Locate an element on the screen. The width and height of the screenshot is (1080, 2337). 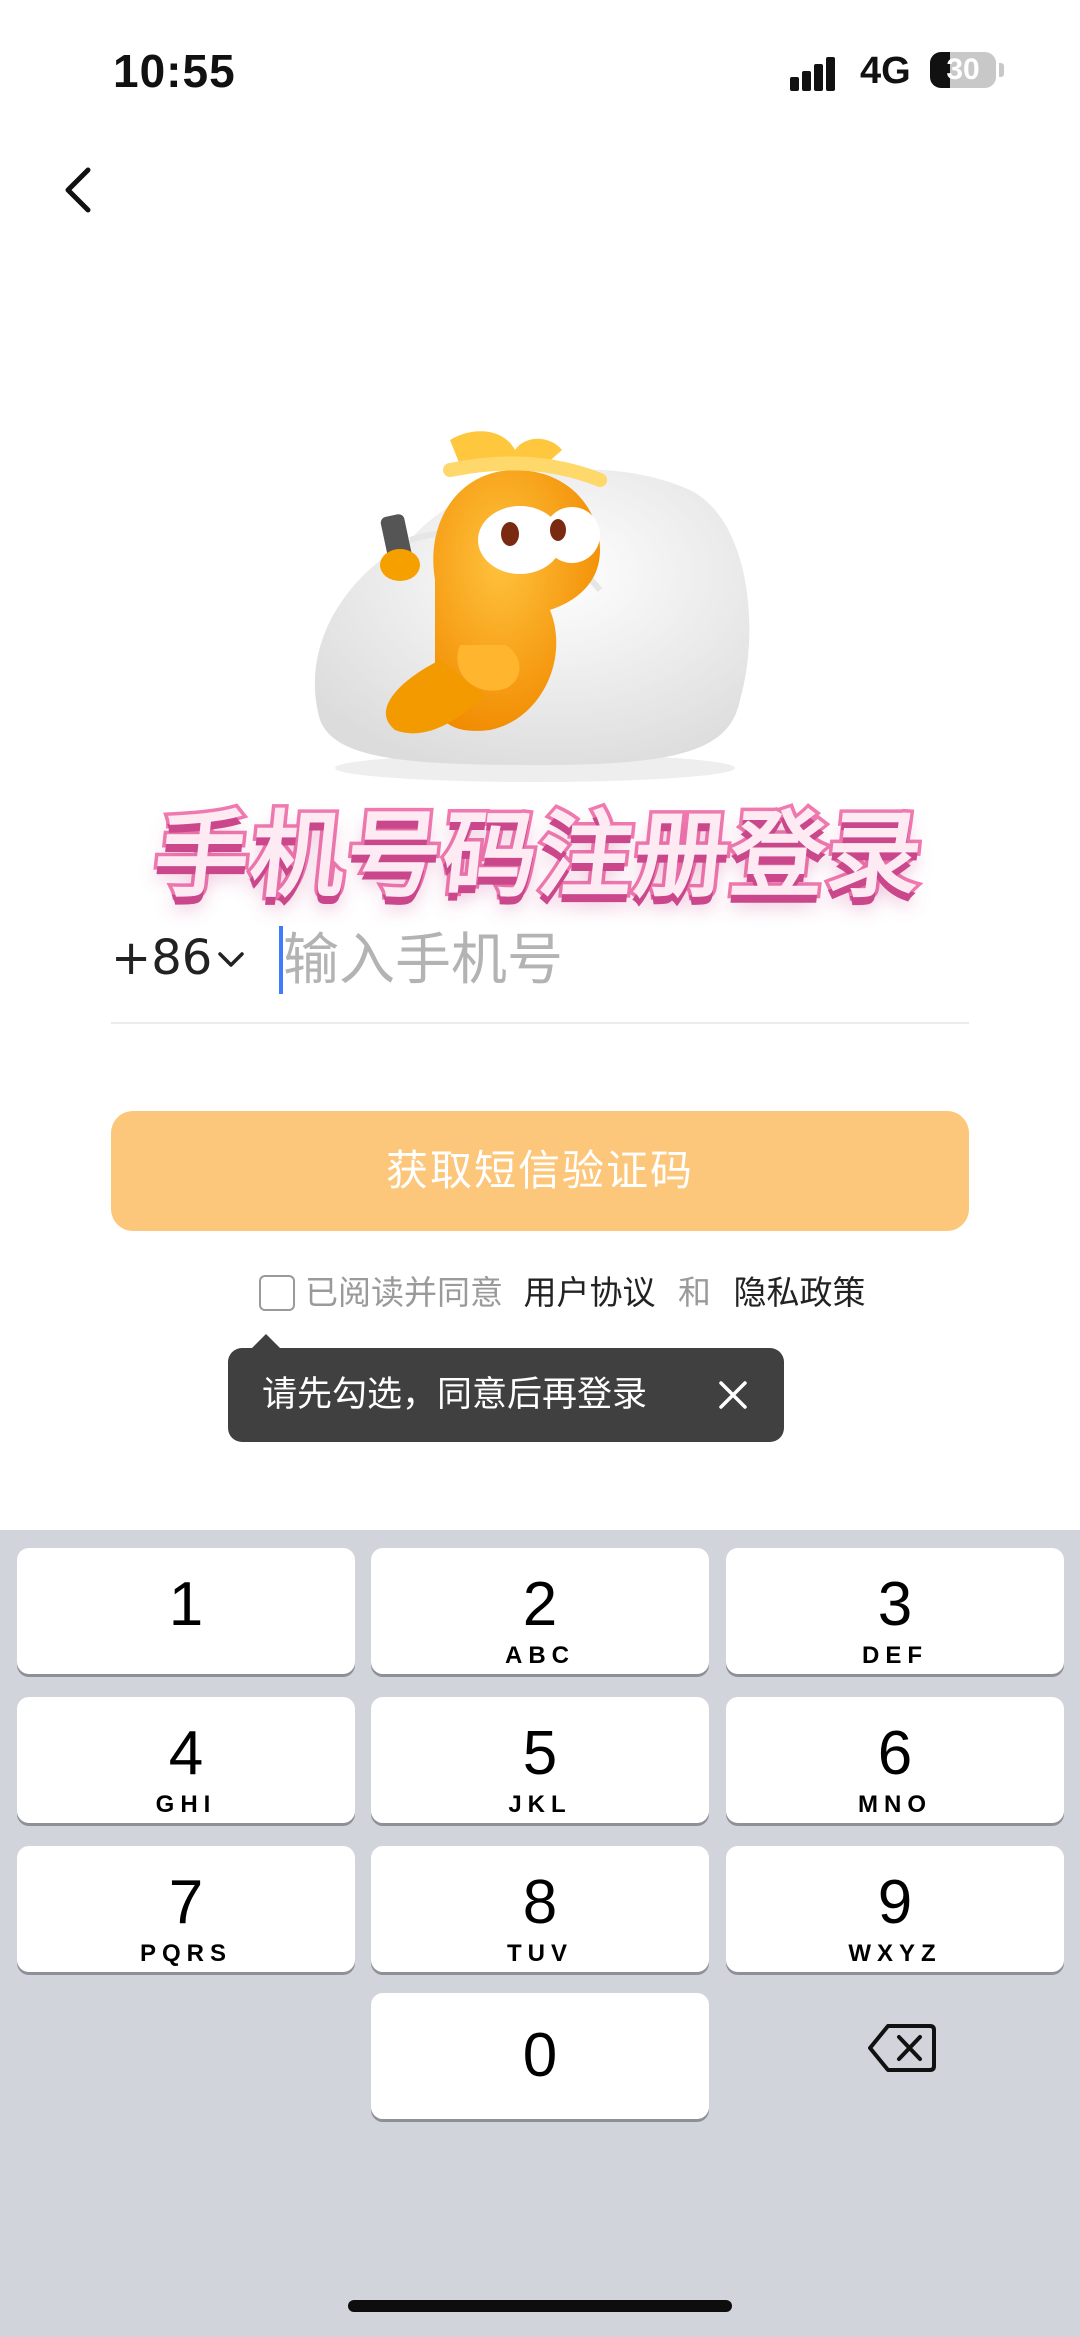
key-digit: 1 is located at coordinates (186, 1604).